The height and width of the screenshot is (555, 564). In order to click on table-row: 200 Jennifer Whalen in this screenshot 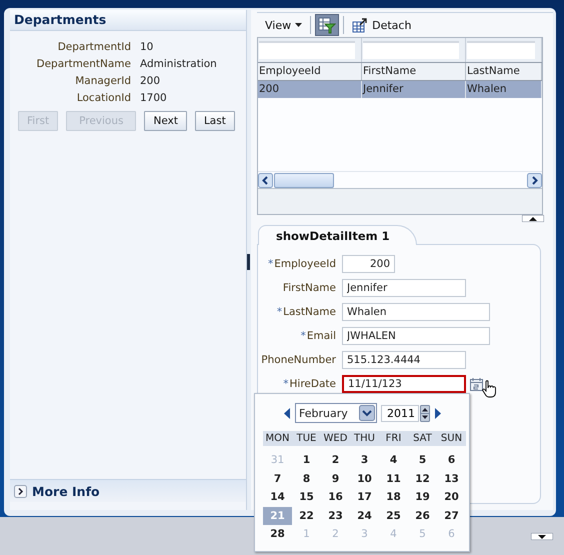, I will do `click(400, 89)`.